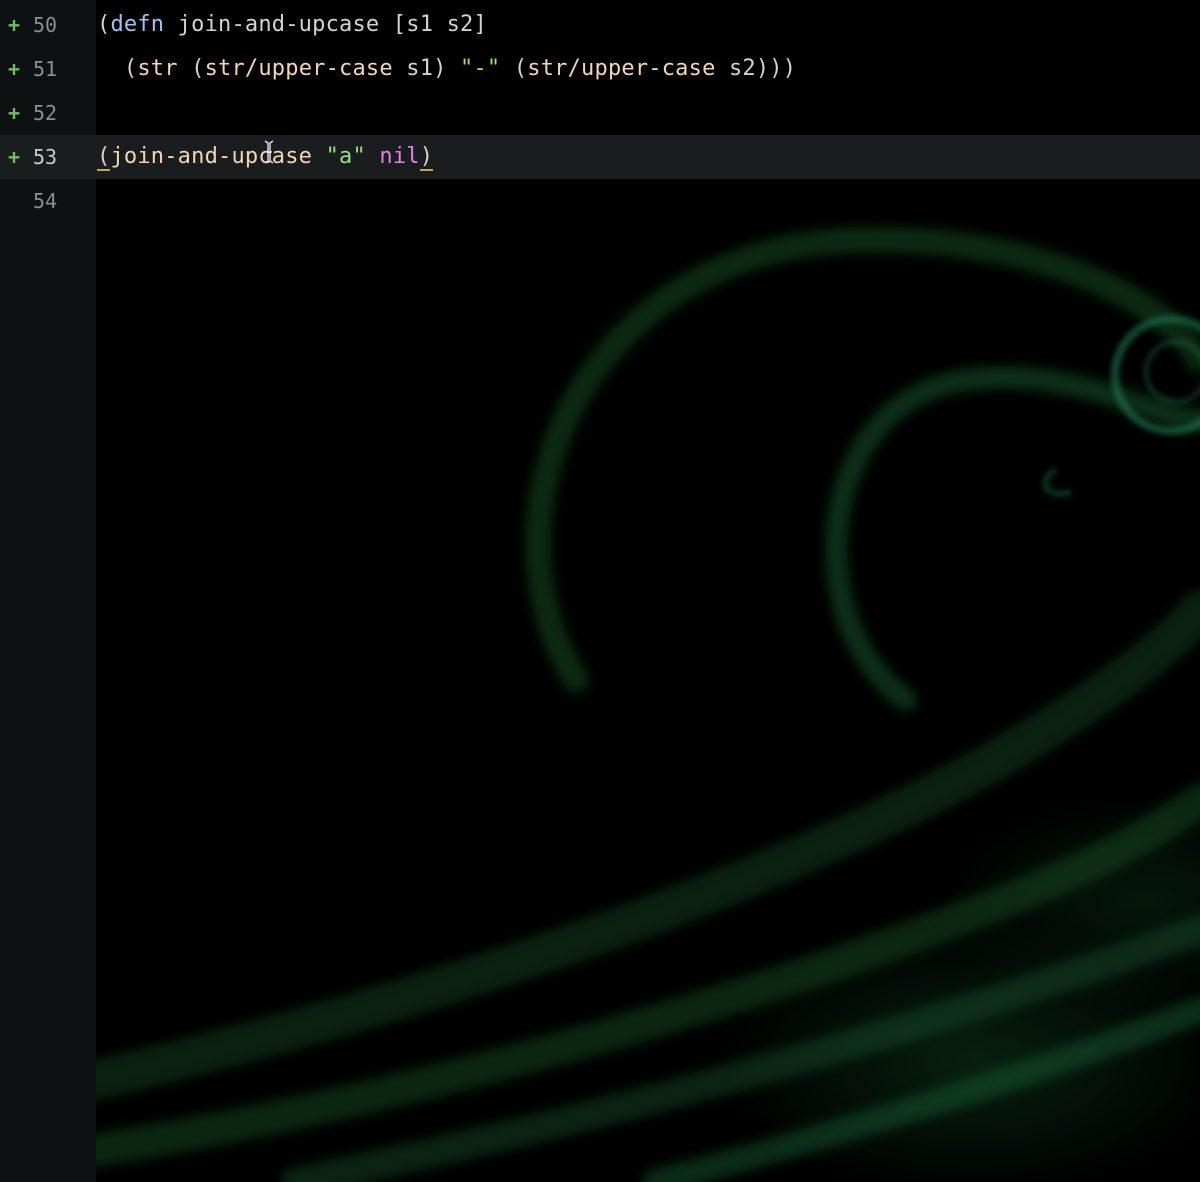 The image size is (1200, 1182). I want to click on str-token: "-", so click(480, 68).